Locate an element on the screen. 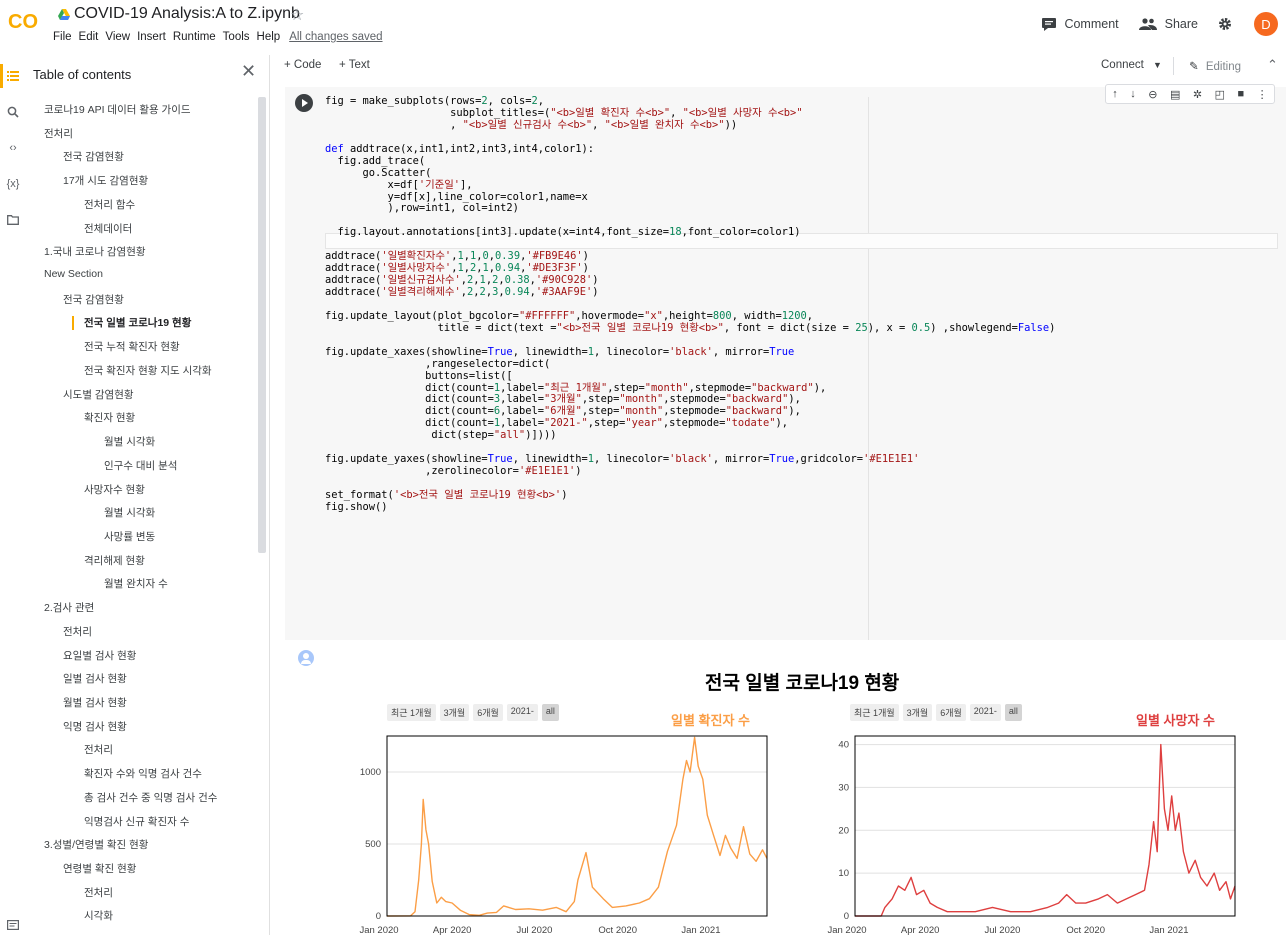 This screenshot has height=935, width=1286. chevron-up-icon: ⌃ is located at coordinates (1272, 65).